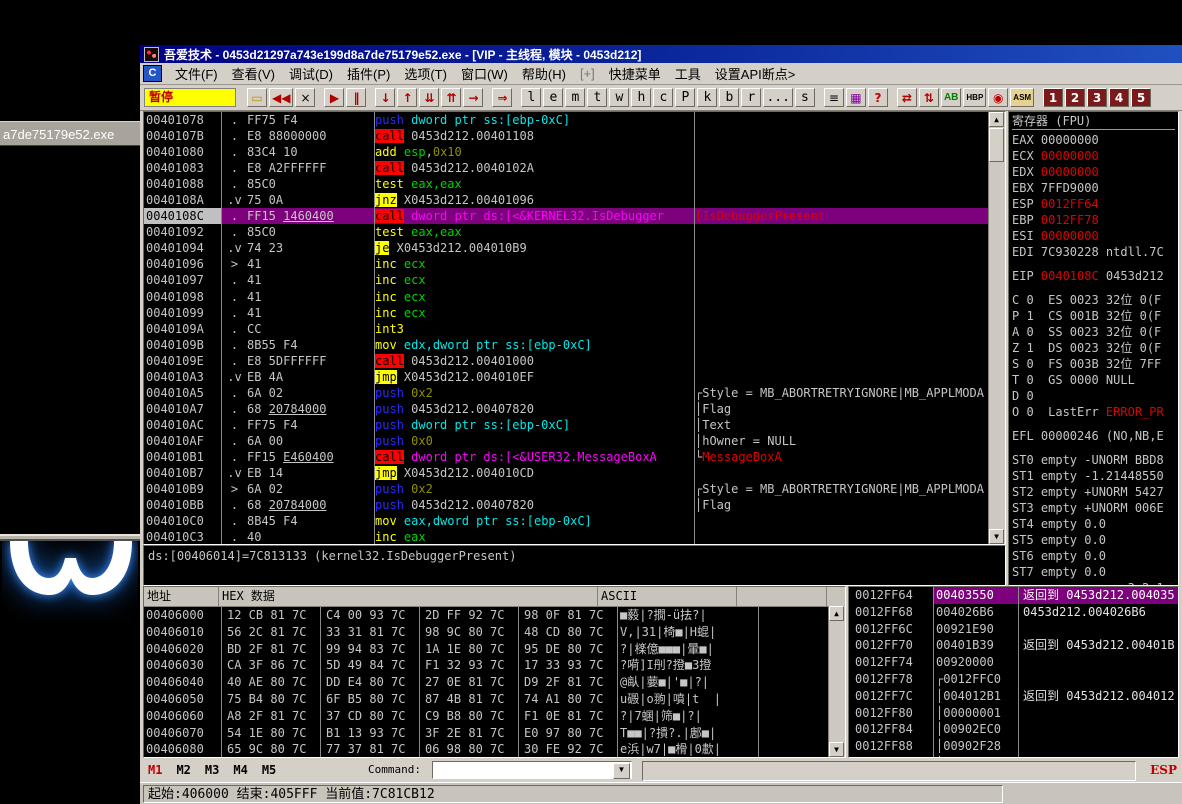  Describe the element at coordinates (574, 328) in the screenshot. I see `disasm-row: 0040109A. CC int3` at that location.